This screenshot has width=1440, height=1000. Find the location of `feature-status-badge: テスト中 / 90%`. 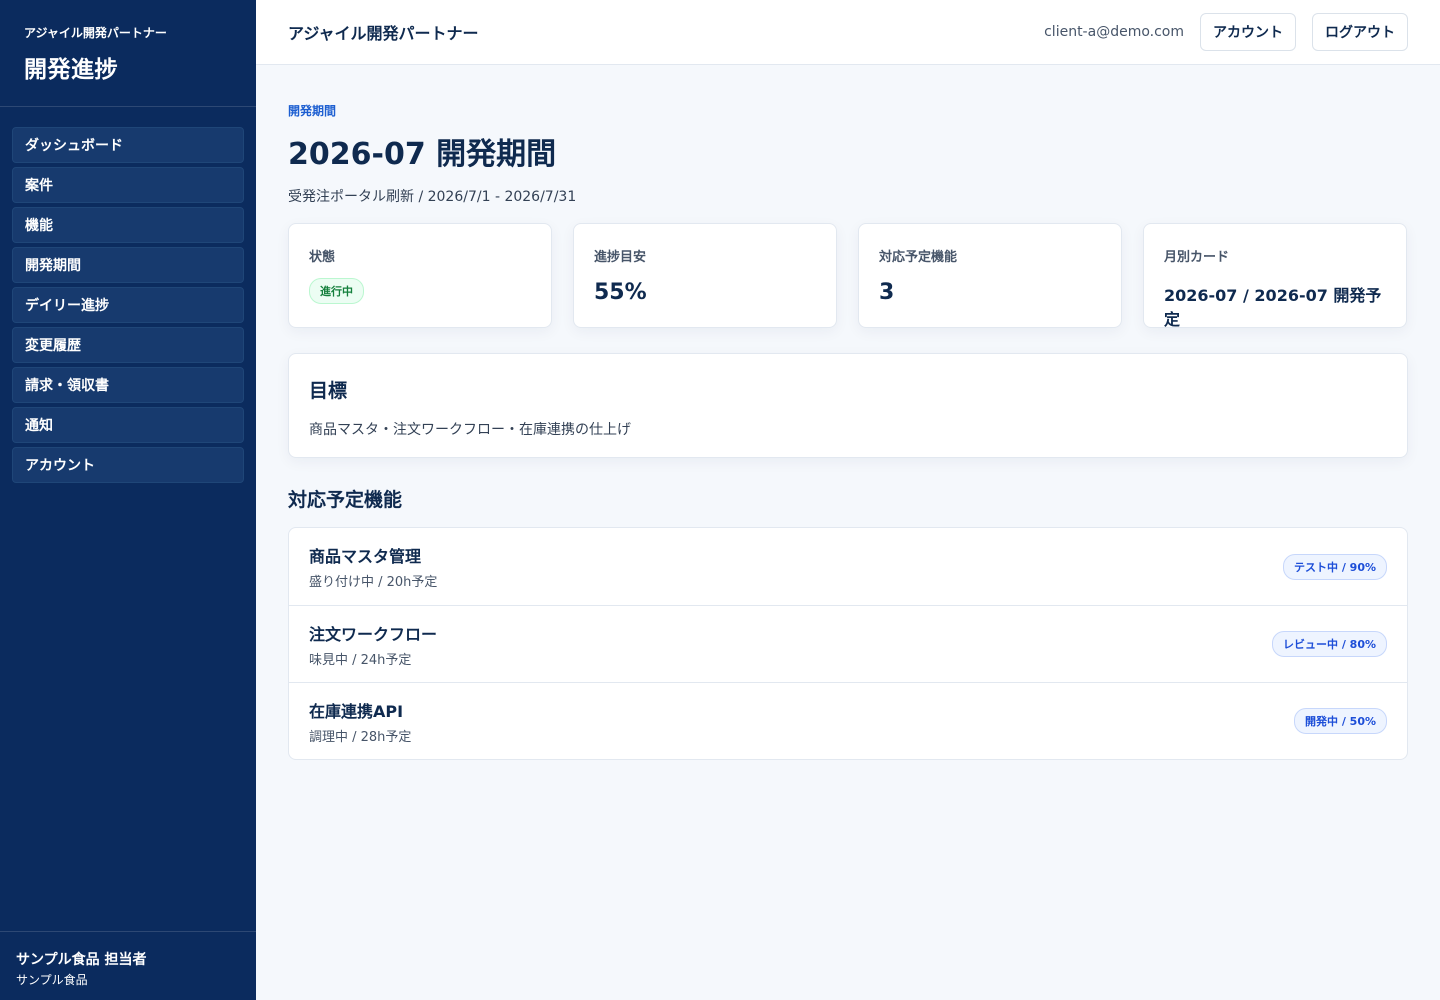

feature-status-badge: テスト中 / 90% is located at coordinates (1334, 566).